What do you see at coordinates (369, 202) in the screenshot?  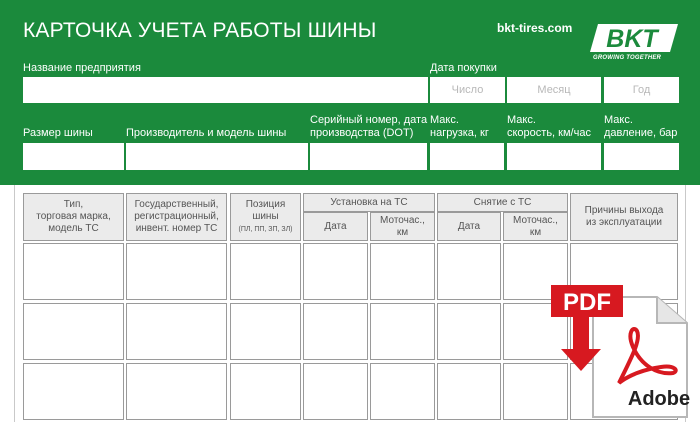 I see `group-header-installation: Установка на ТС` at bounding box center [369, 202].